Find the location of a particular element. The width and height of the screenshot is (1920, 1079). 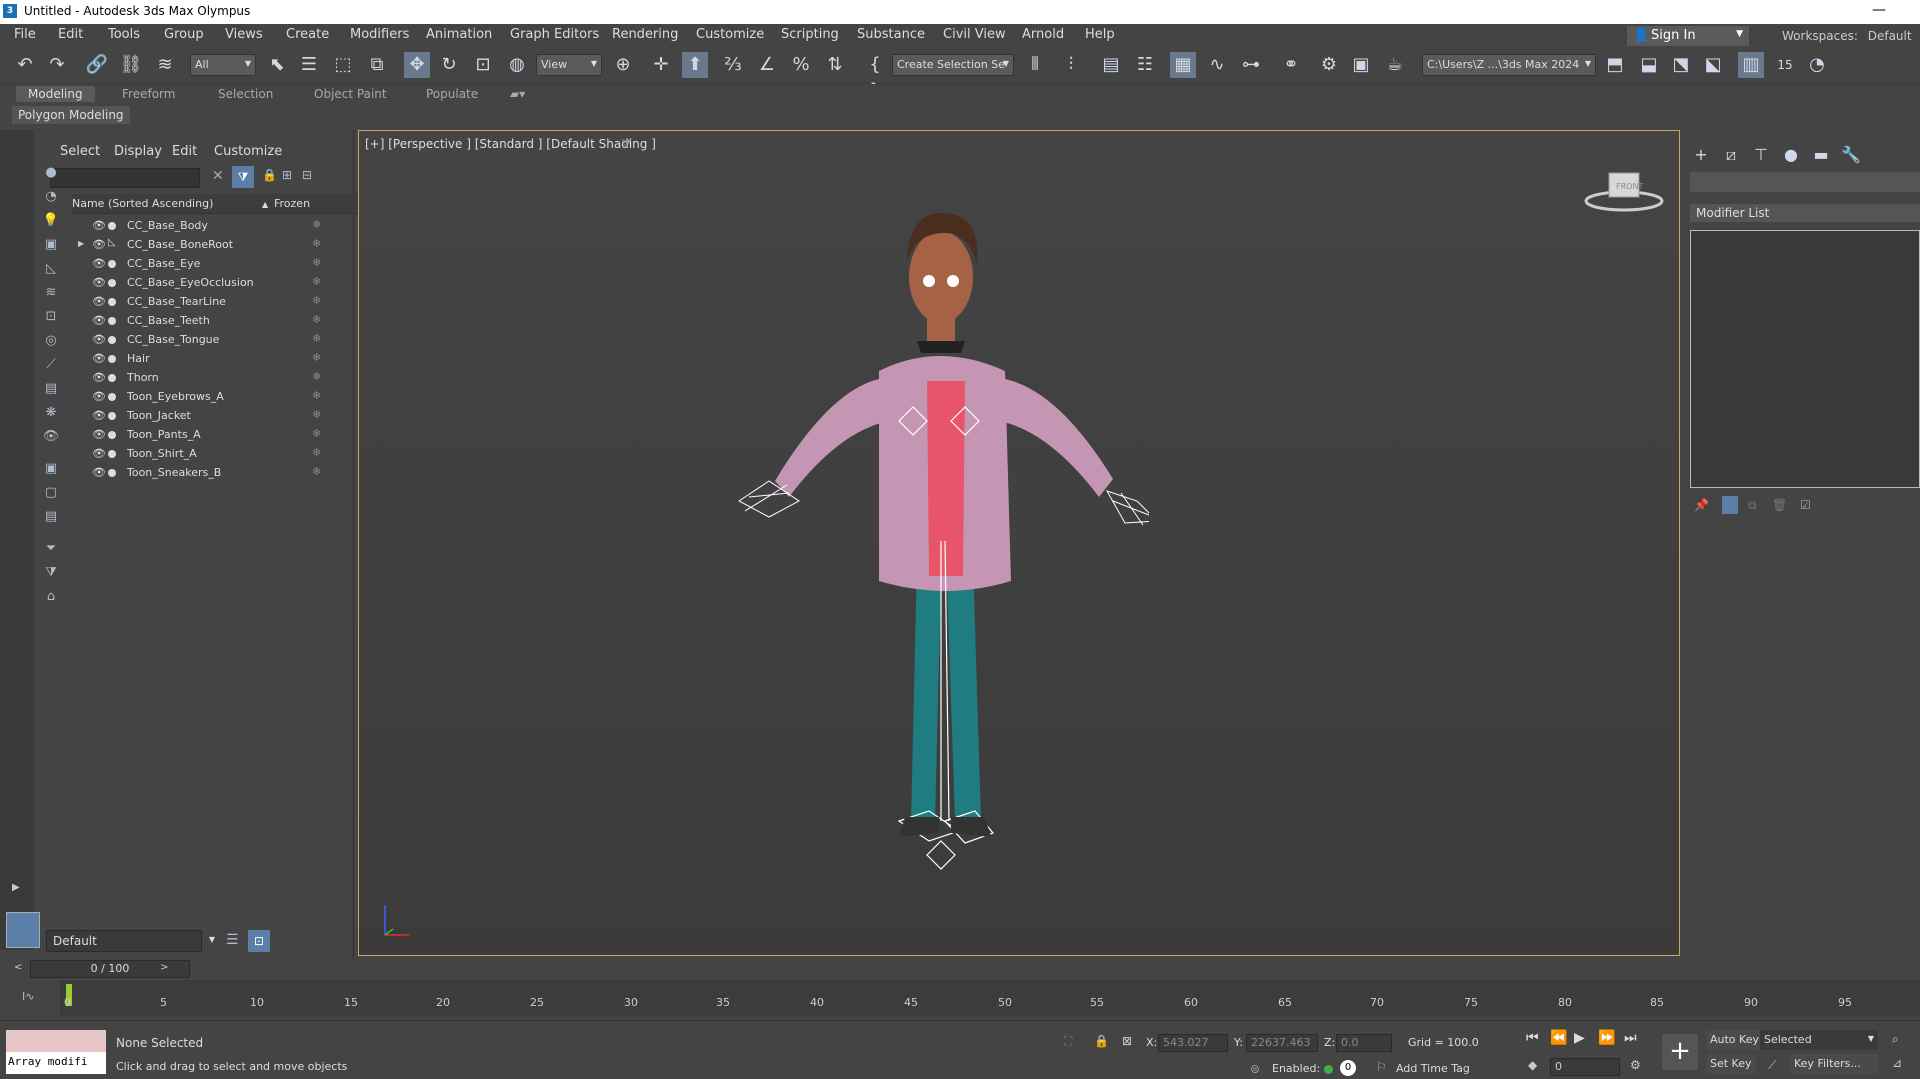

redo-icon: ↷ is located at coordinates (57, 65).